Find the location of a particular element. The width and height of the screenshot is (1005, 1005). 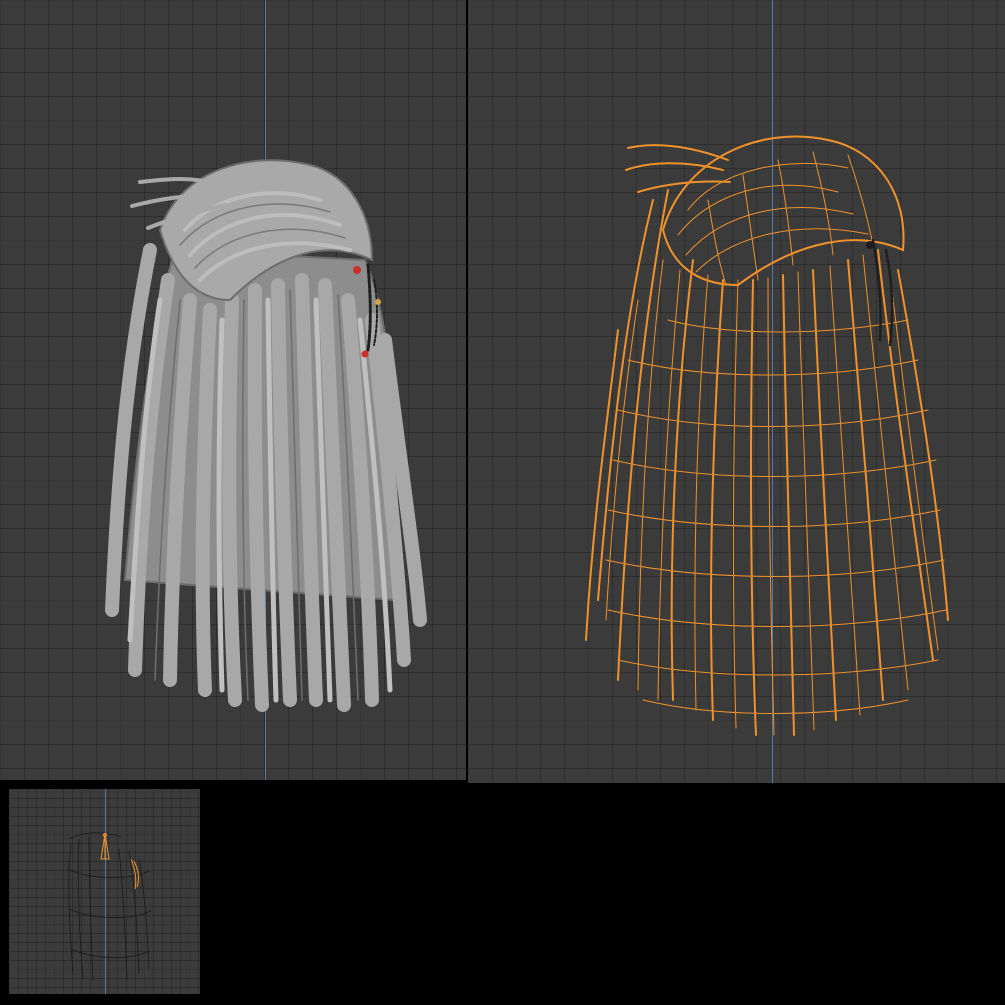

thumbnail-hair-wire is located at coordinates (104, 891).